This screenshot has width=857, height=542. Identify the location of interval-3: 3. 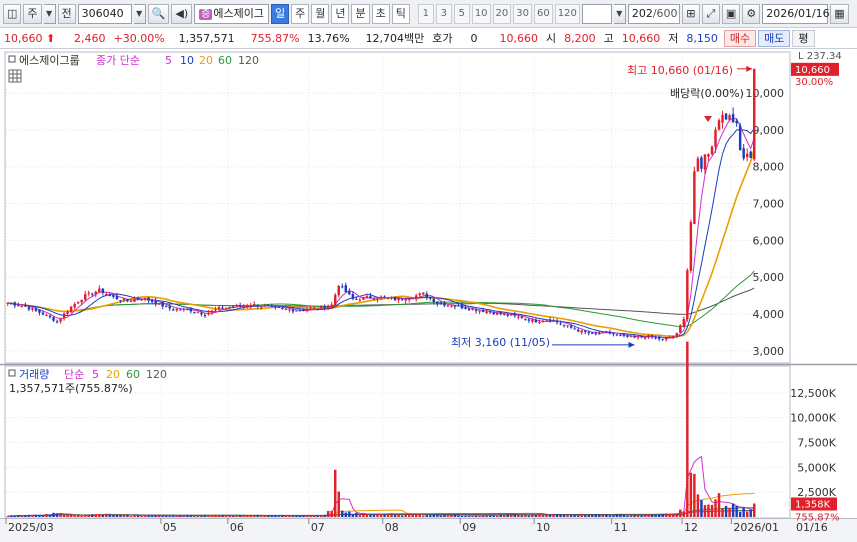
(443, 13).